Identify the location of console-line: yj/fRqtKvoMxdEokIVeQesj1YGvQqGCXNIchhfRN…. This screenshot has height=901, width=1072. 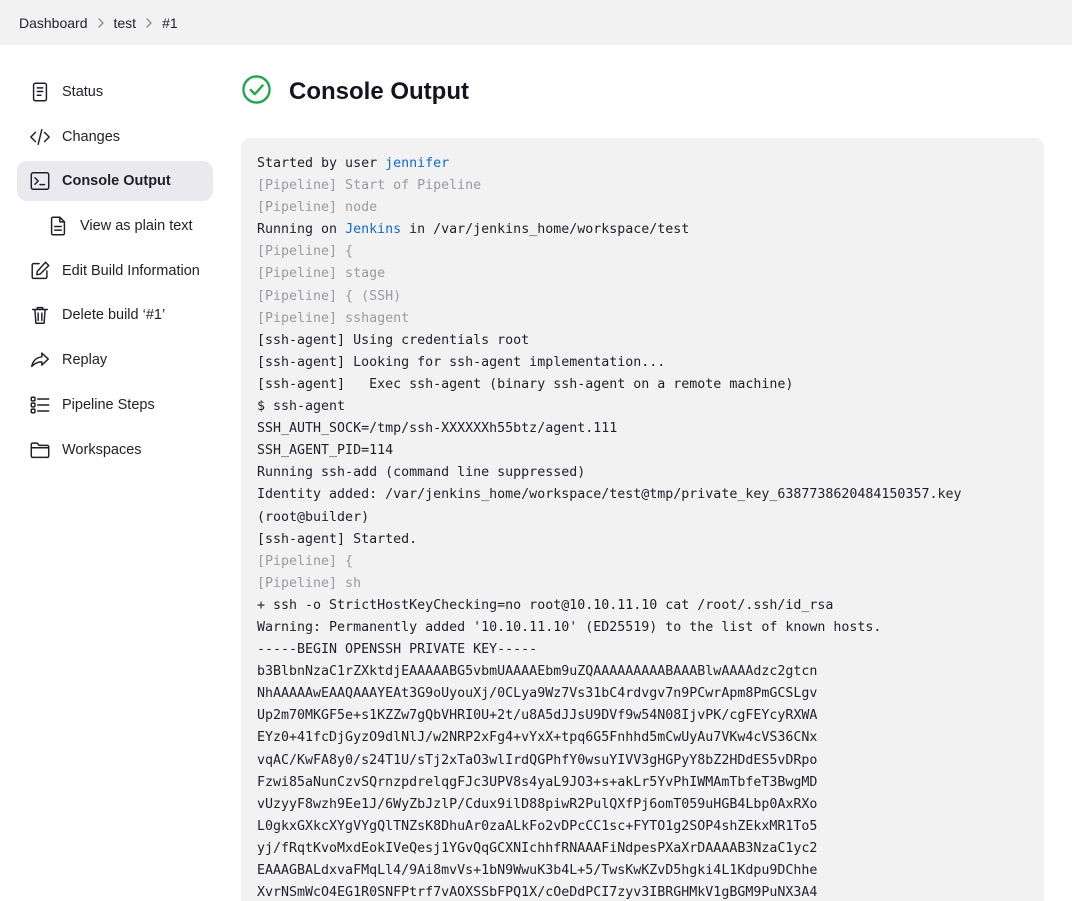
(537, 848).